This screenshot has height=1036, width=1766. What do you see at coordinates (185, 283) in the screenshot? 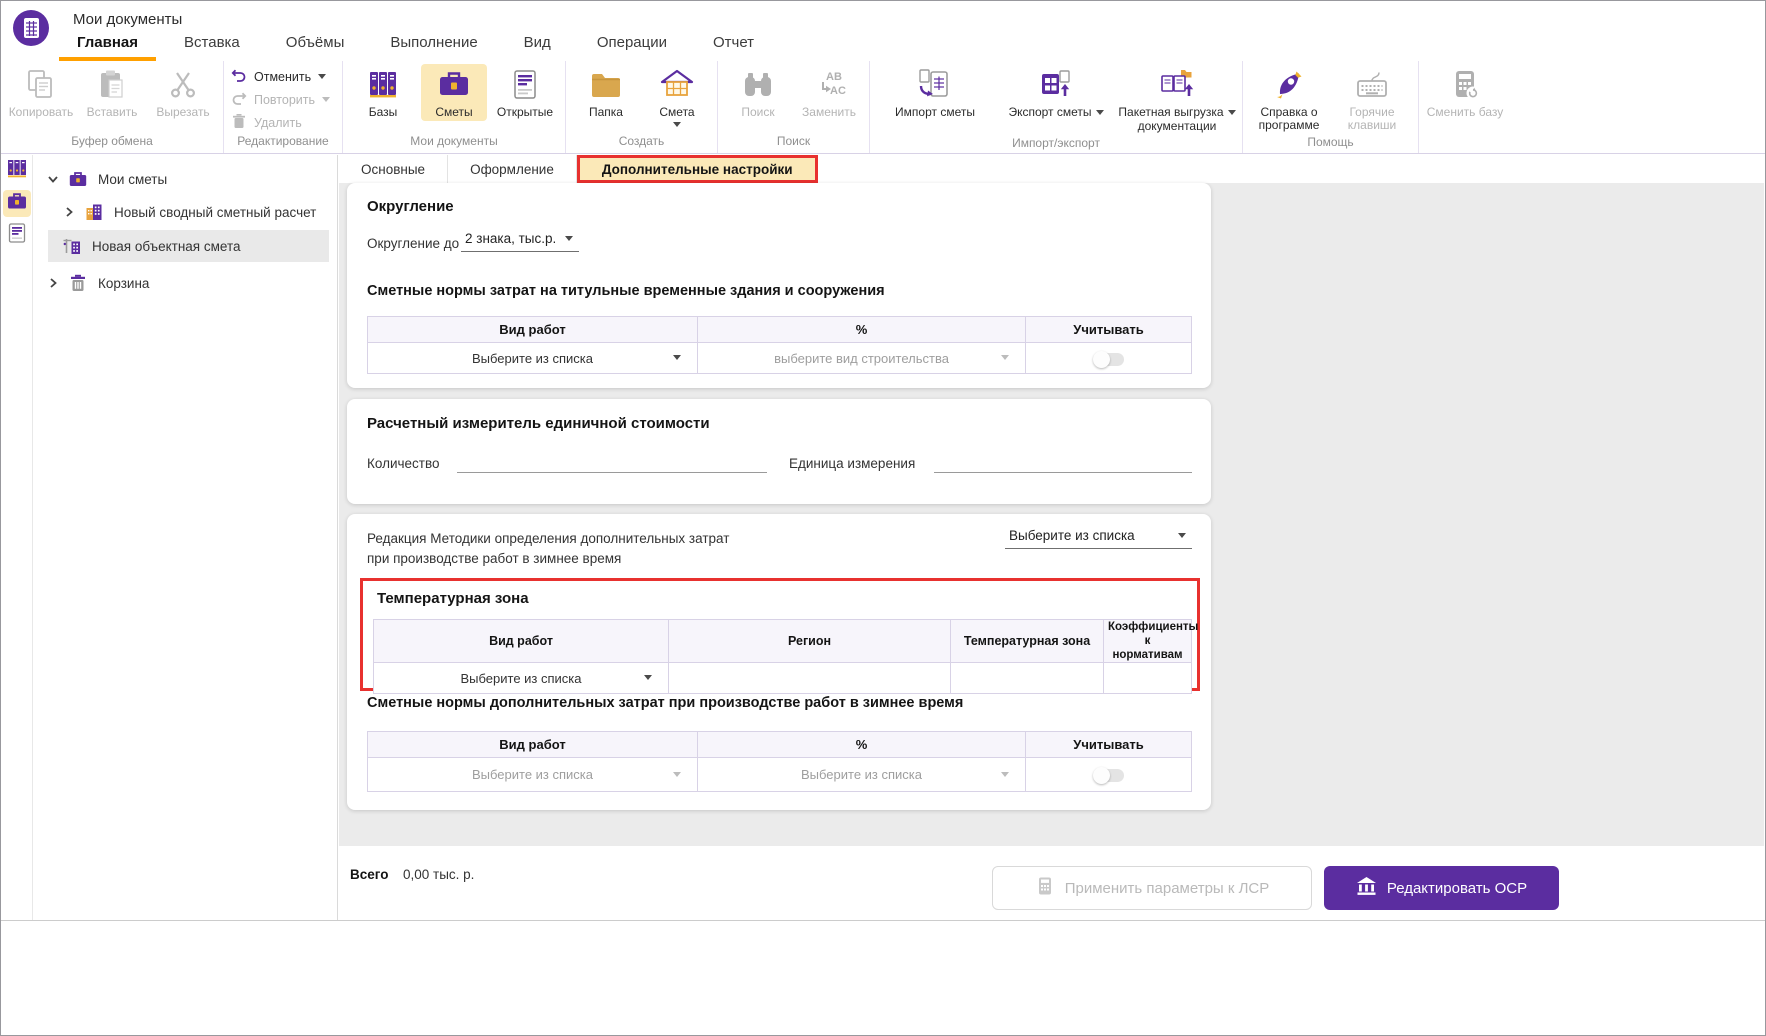
I see `tree-item-trash: Корзина` at bounding box center [185, 283].